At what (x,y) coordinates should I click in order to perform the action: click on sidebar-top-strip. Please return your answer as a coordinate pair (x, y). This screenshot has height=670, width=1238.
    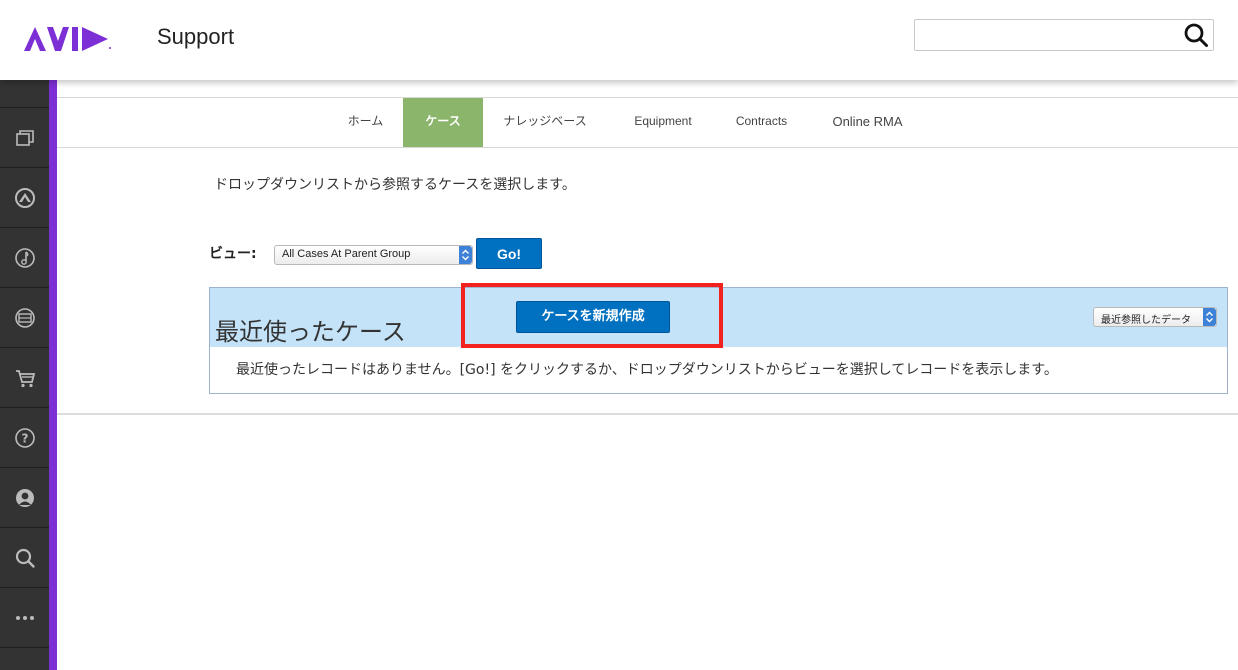
    Looking at the image, I should click on (24, 94).